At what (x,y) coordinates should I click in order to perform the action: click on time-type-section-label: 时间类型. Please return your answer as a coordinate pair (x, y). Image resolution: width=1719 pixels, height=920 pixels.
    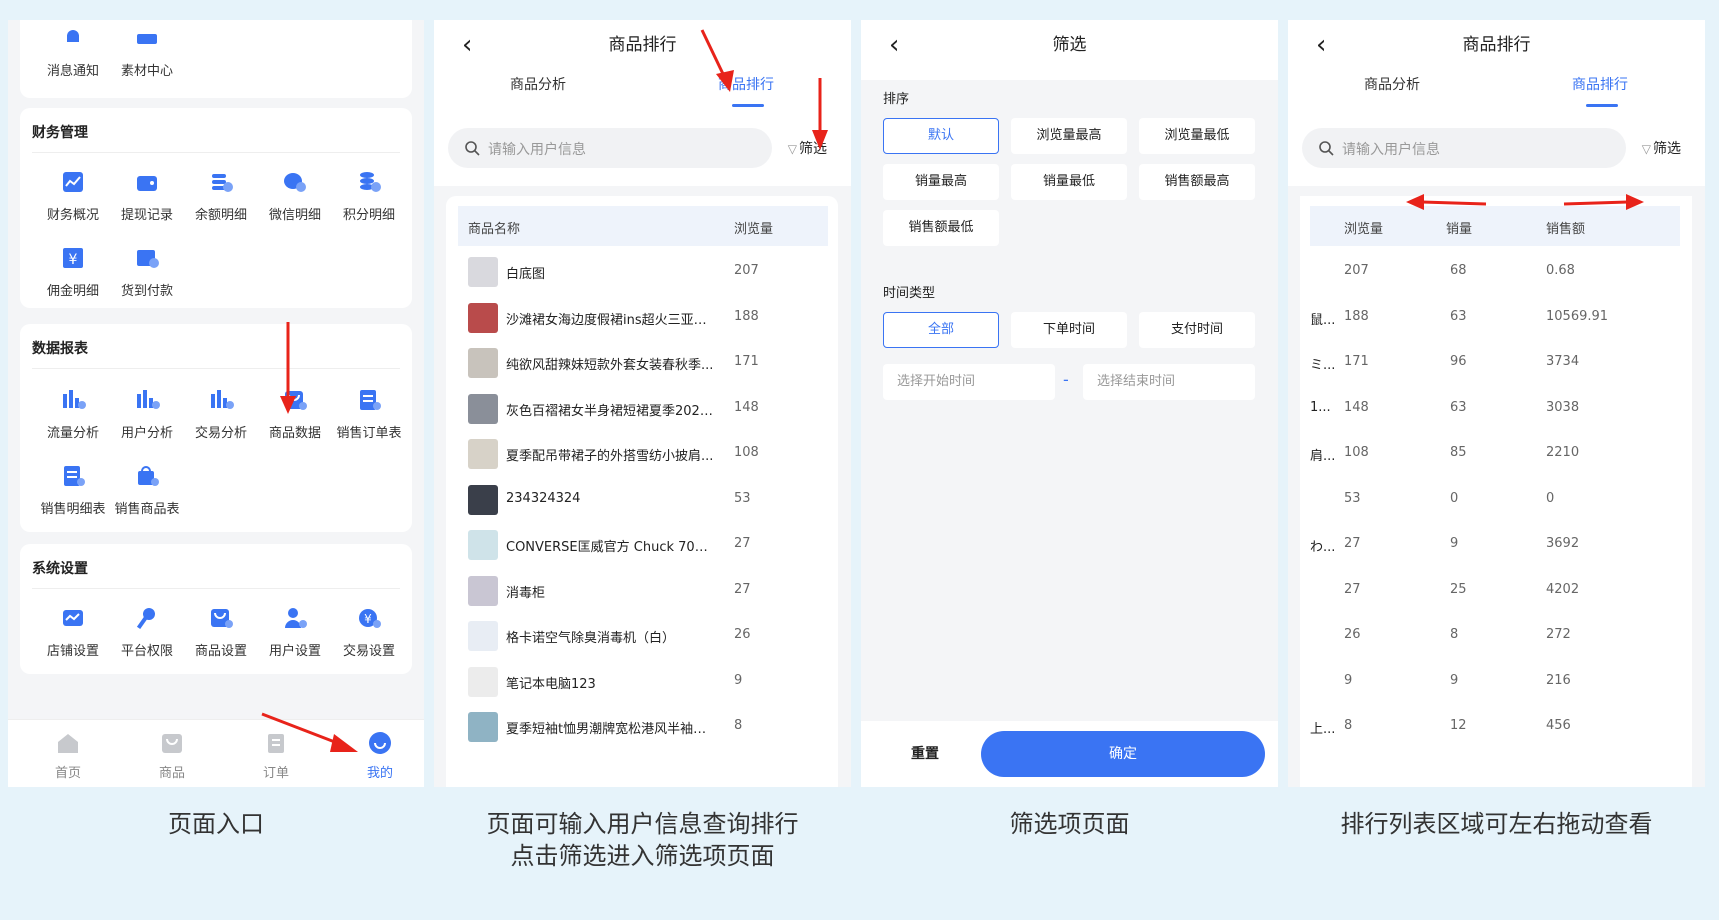
    Looking at the image, I should click on (909, 293).